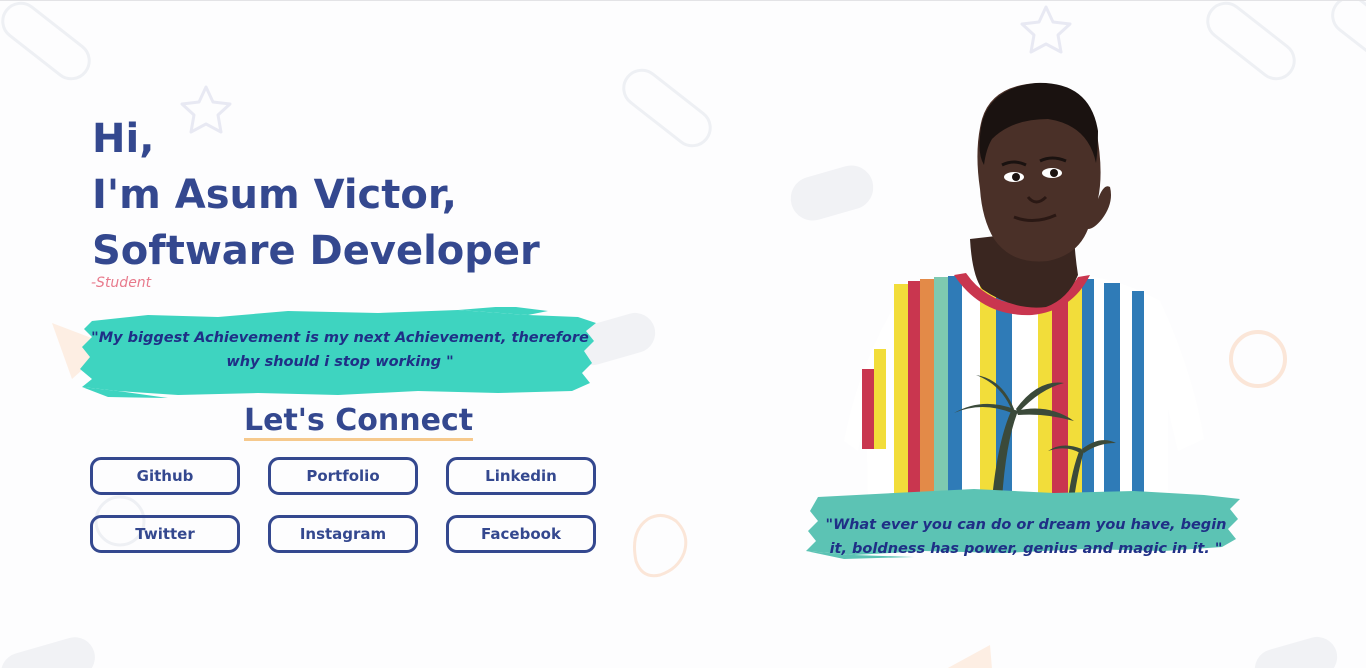 This screenshot has height=668, width=1366. I want to click on facebook-button: Facebook, so click(521, 534).